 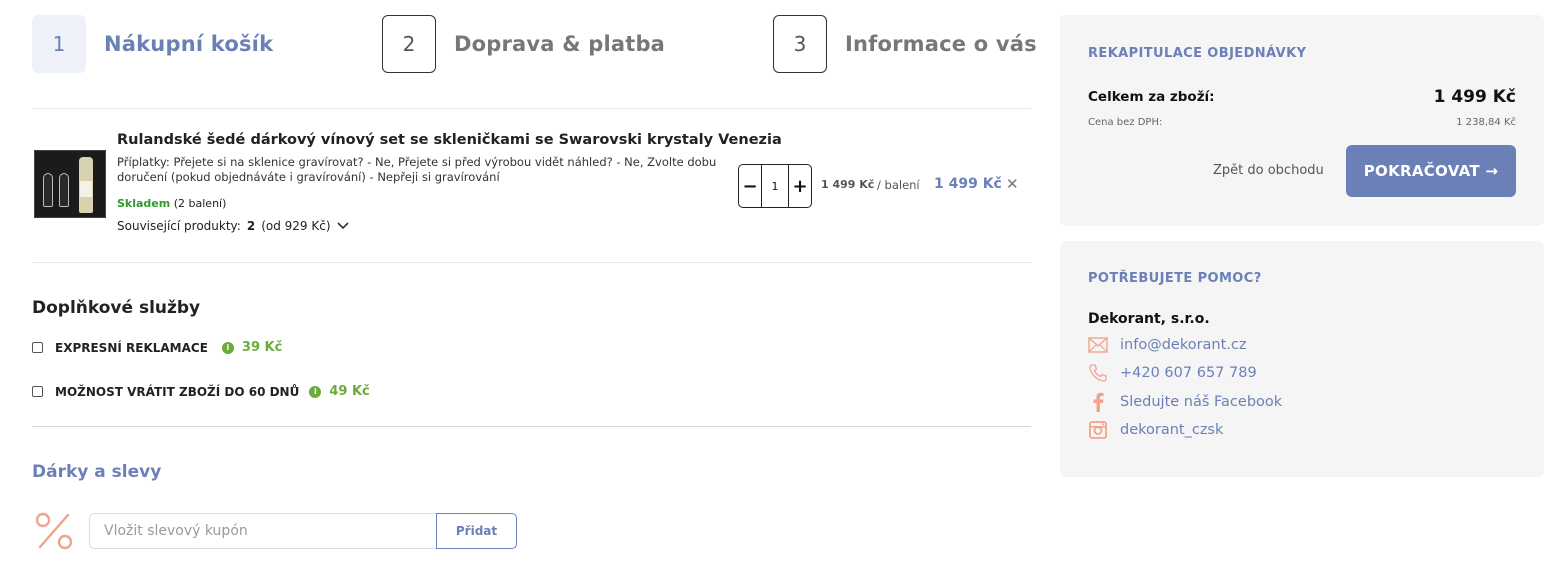 I want to click on unit-price: 1 499 Kč, so click(x=848, y=184).